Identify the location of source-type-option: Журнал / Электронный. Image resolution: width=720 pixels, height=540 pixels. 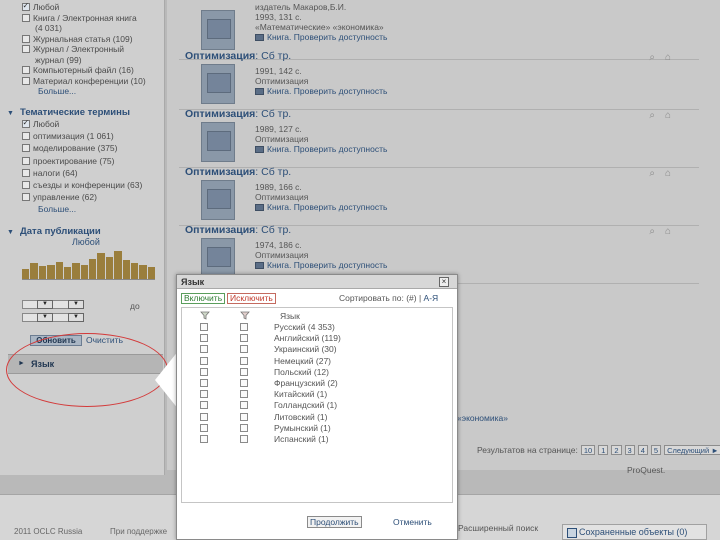
(73, 49).